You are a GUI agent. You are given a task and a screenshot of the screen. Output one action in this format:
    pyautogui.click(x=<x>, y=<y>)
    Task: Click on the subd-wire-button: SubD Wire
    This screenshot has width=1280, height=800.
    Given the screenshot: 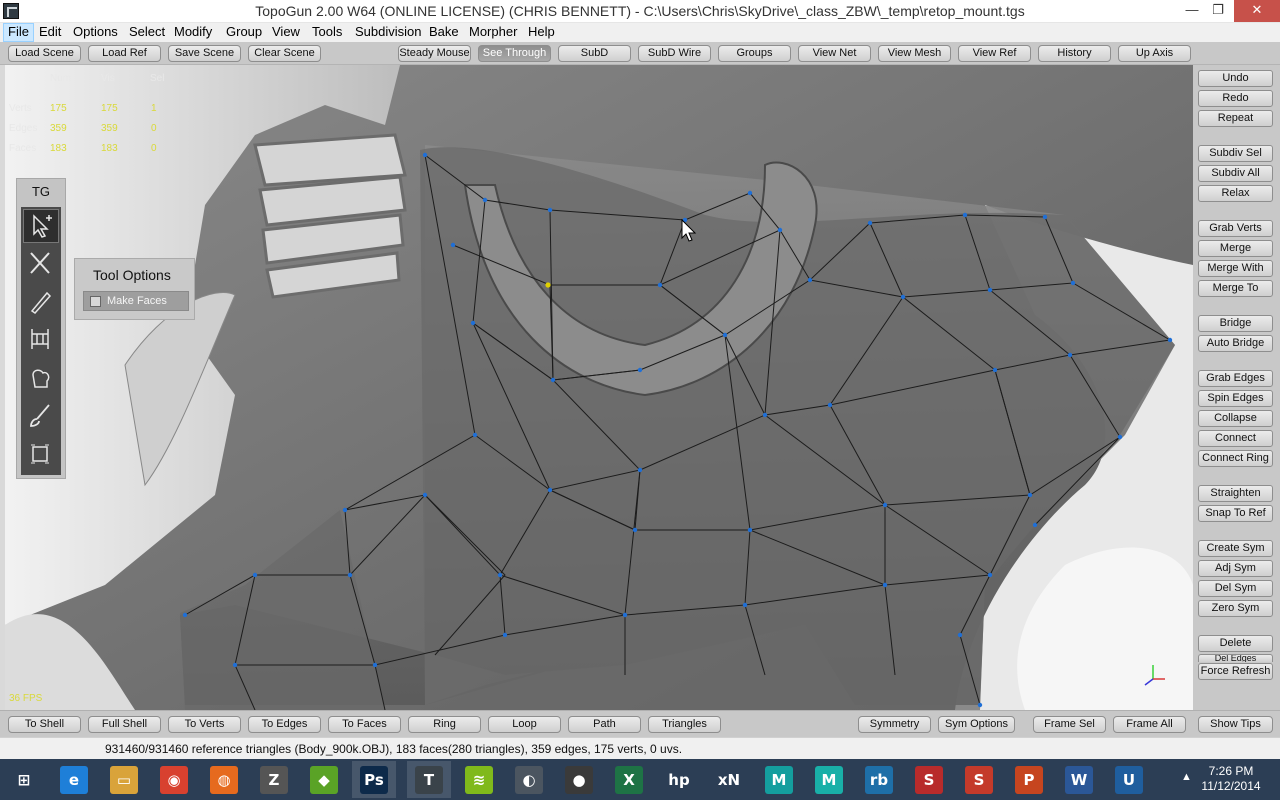 What is the action you would take?
    pyautogui.click(x=674, y=53)
    